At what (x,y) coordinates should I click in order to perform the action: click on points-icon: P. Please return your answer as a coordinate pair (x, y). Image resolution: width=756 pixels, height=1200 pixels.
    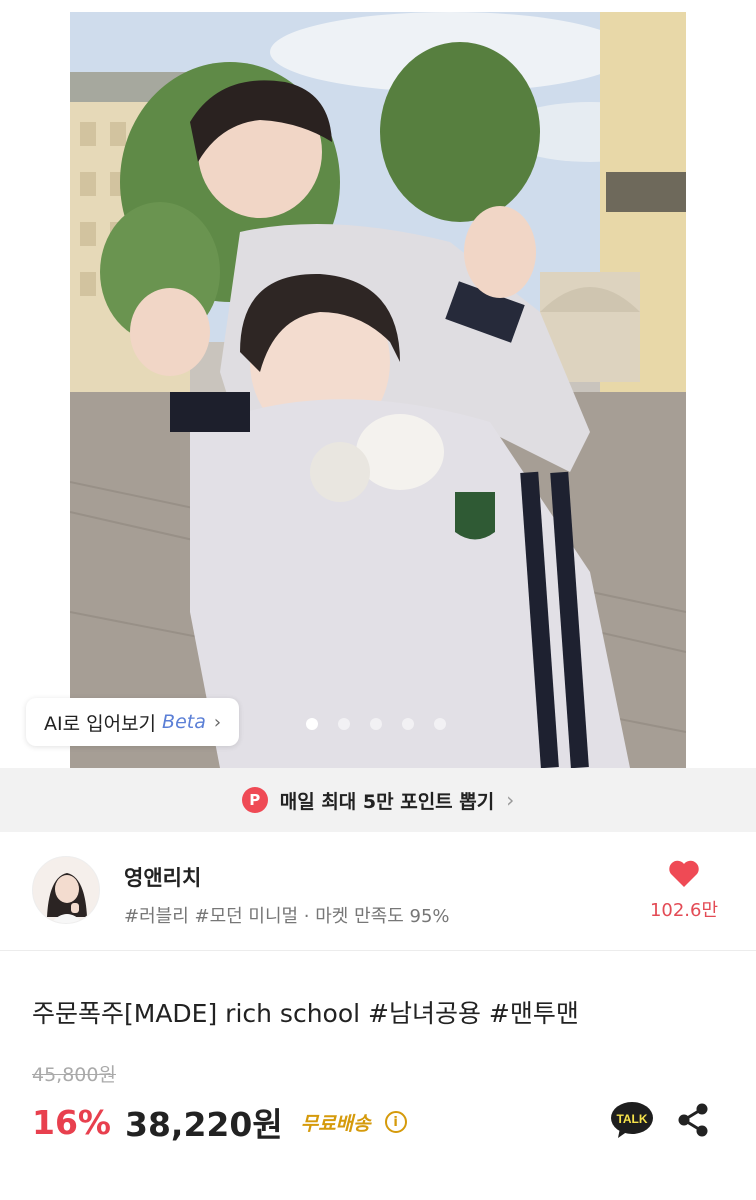
    Looking at the image, I should click on (254, 800).